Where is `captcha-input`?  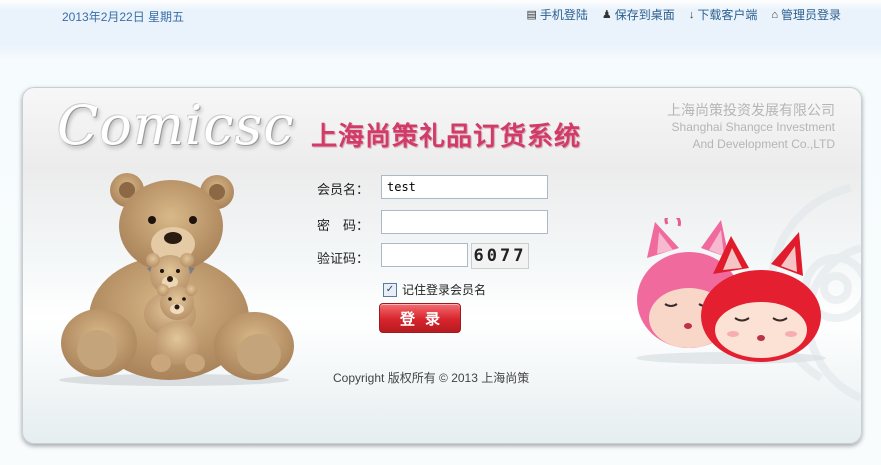
captcha-input is located at coordinates (424, 255).